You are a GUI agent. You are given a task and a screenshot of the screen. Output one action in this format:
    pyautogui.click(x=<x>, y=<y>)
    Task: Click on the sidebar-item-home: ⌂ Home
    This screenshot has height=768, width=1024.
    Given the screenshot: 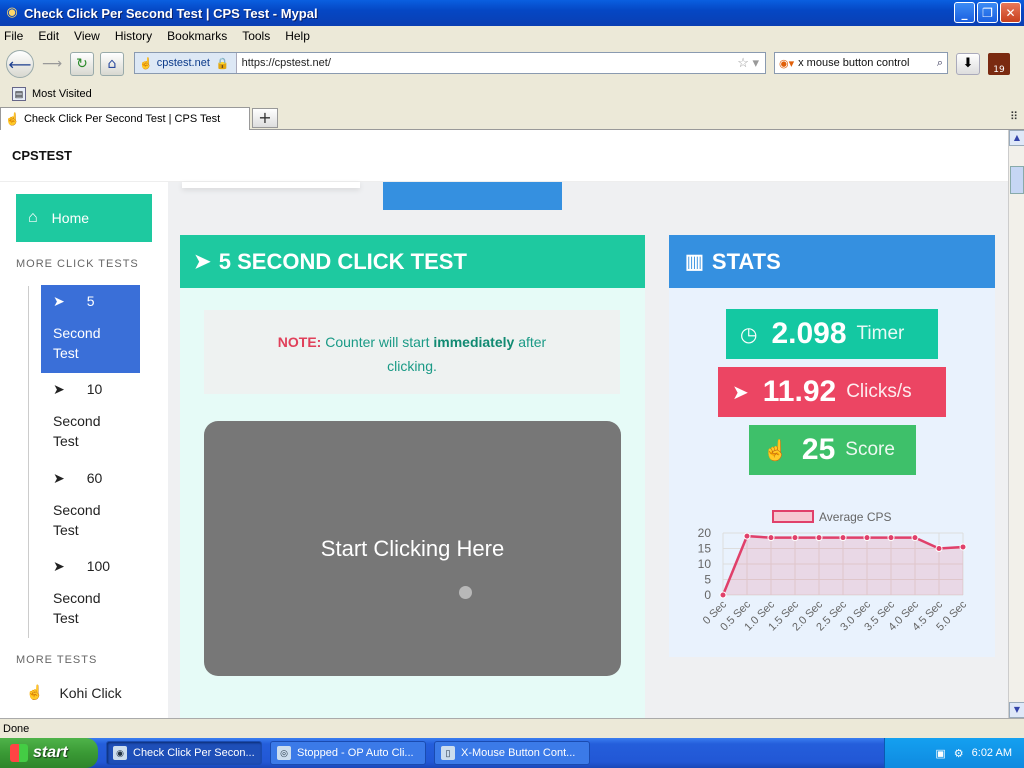 What is the action you would take?
    pyautogui.click(x=84, y=218)
    